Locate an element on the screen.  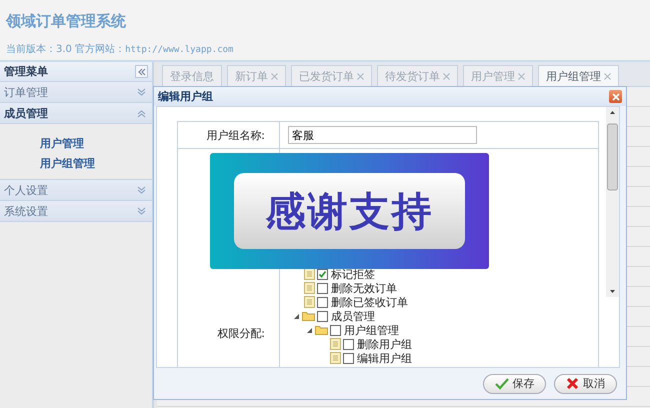
checked-checkbox-icon is located at coordinates (322, 274).